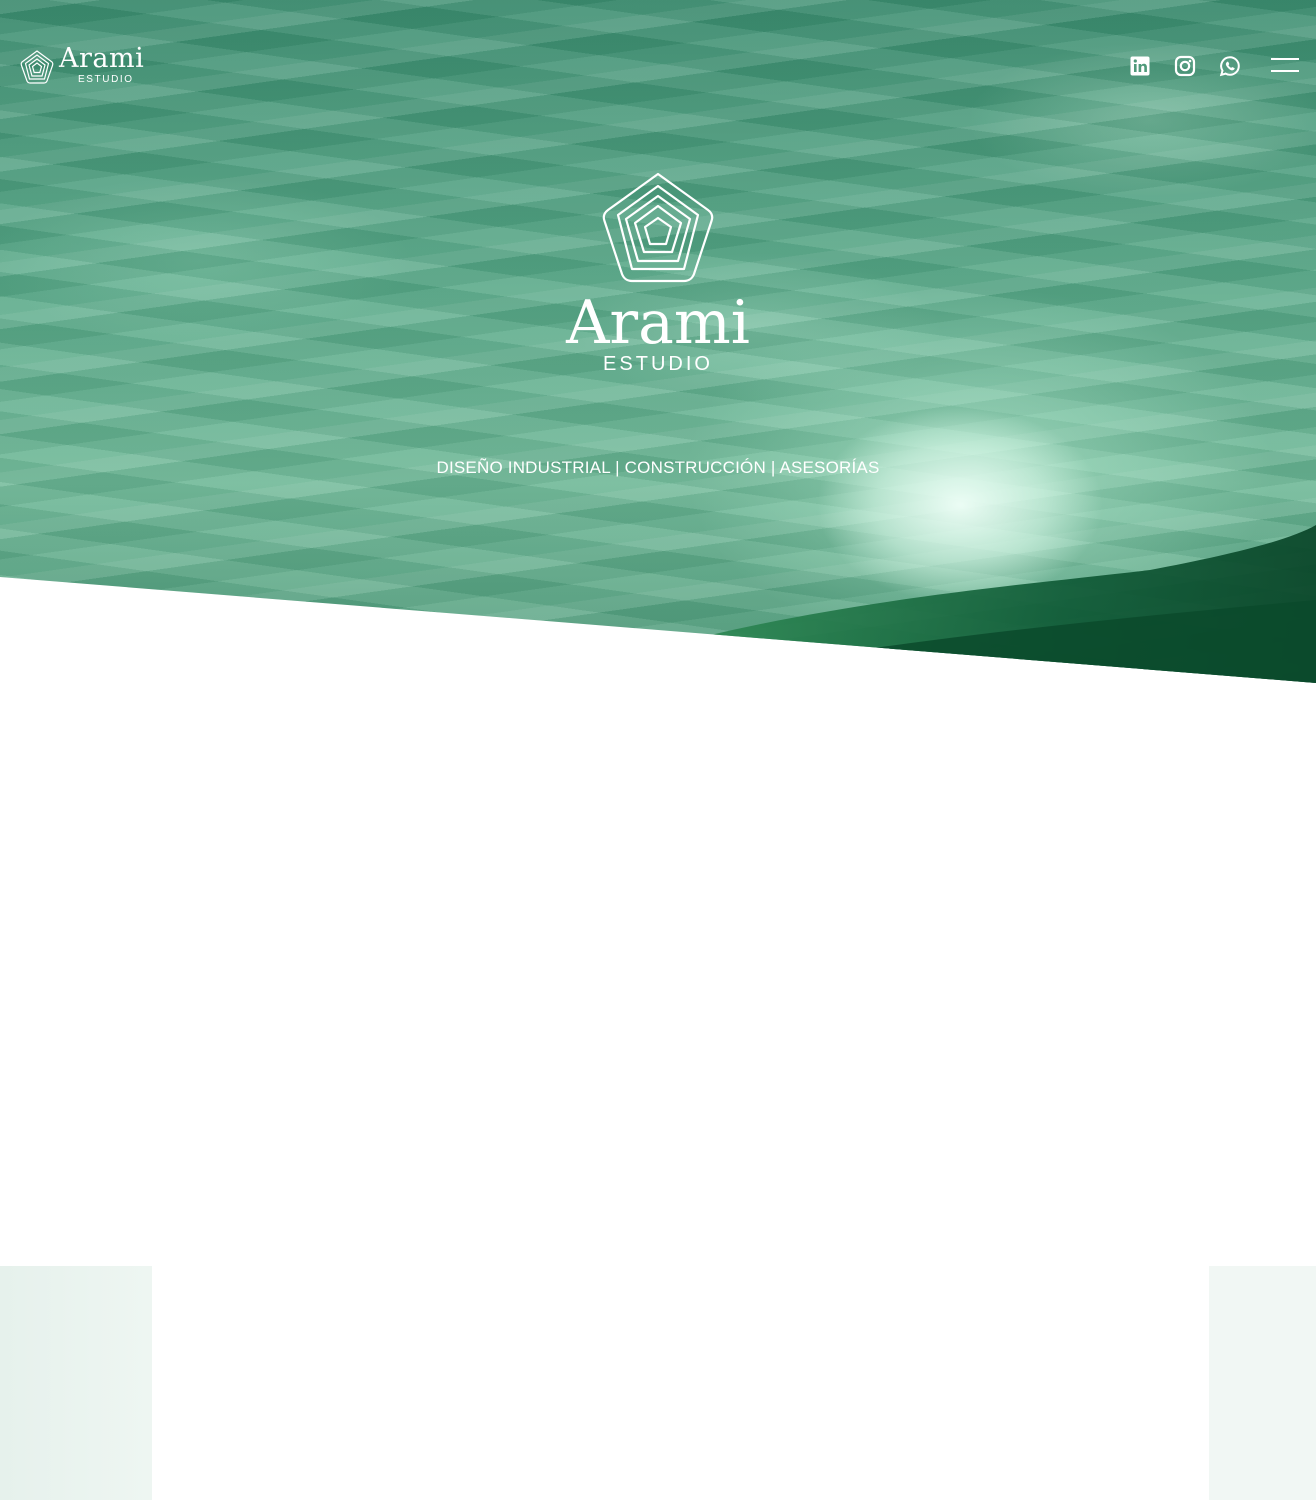 This screenshot has width=1316, height=1500. Describe the element at coordinates (1230, 66) in the screenshot. I see `whatsapp-icon` at that location.